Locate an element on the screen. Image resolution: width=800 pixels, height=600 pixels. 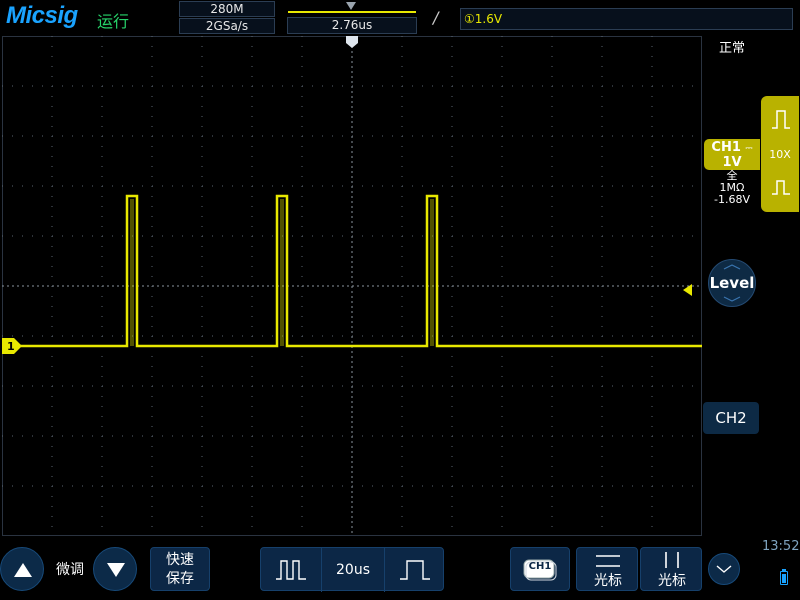
rising-edge-icon: / is located at coordinates (435, 17).